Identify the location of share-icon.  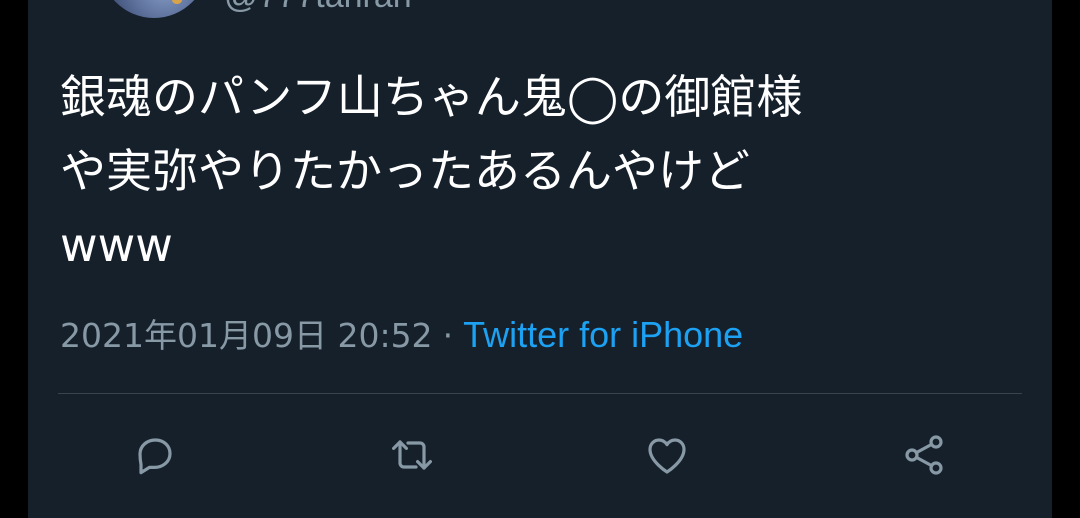
(924, 455).